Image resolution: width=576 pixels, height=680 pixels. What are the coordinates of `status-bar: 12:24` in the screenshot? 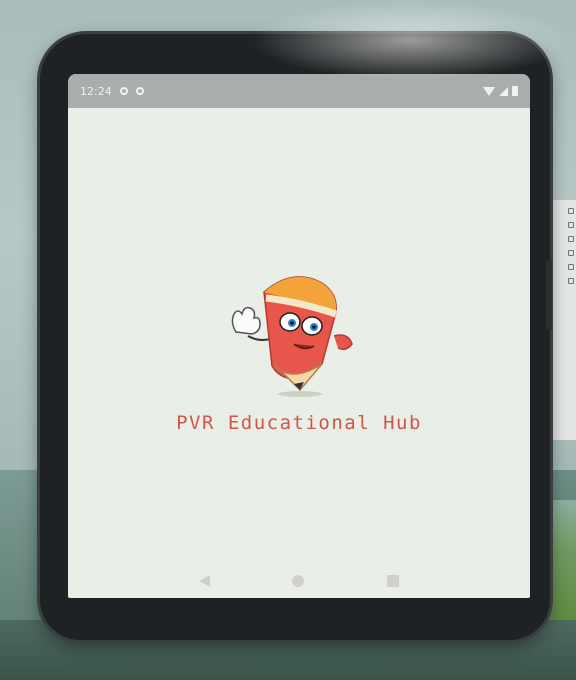 It's located at (299, 91).